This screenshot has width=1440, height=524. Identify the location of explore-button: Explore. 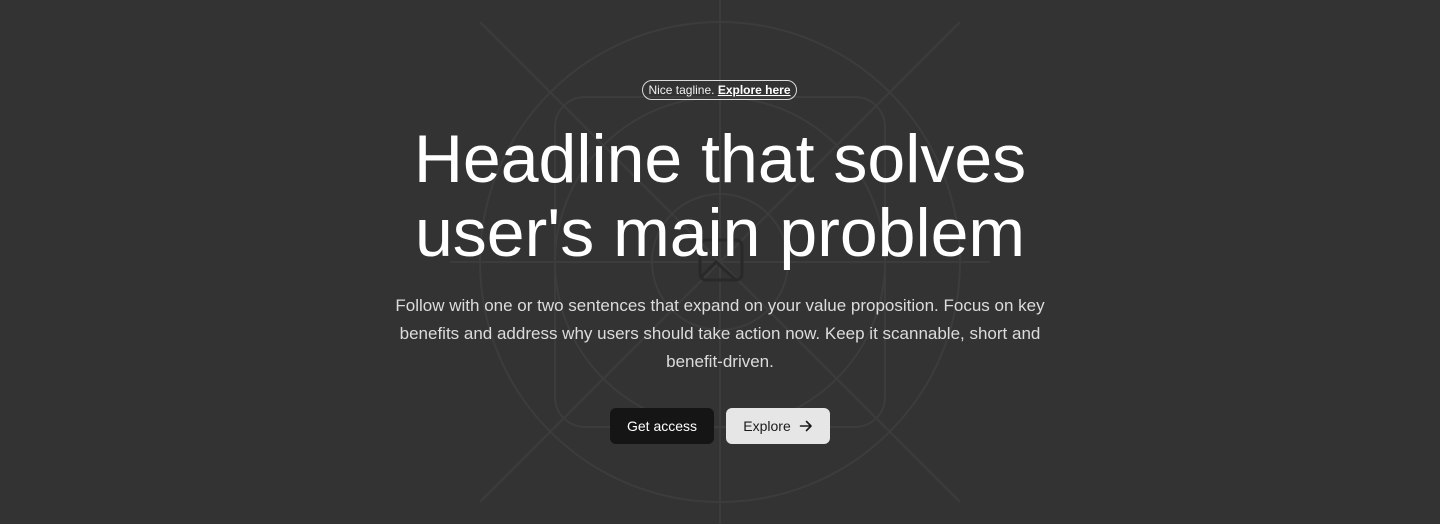
(778, 426).